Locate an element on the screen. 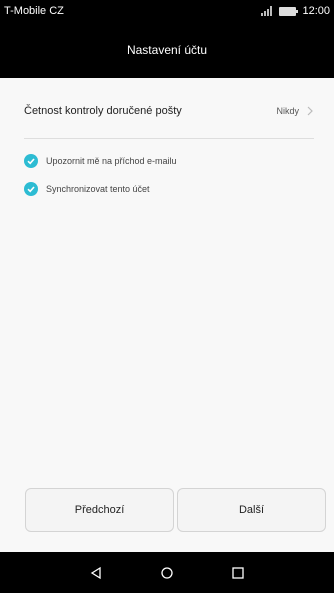  sync-account-label: Synchronizovat tento účet is located at coordinates (98, 189).